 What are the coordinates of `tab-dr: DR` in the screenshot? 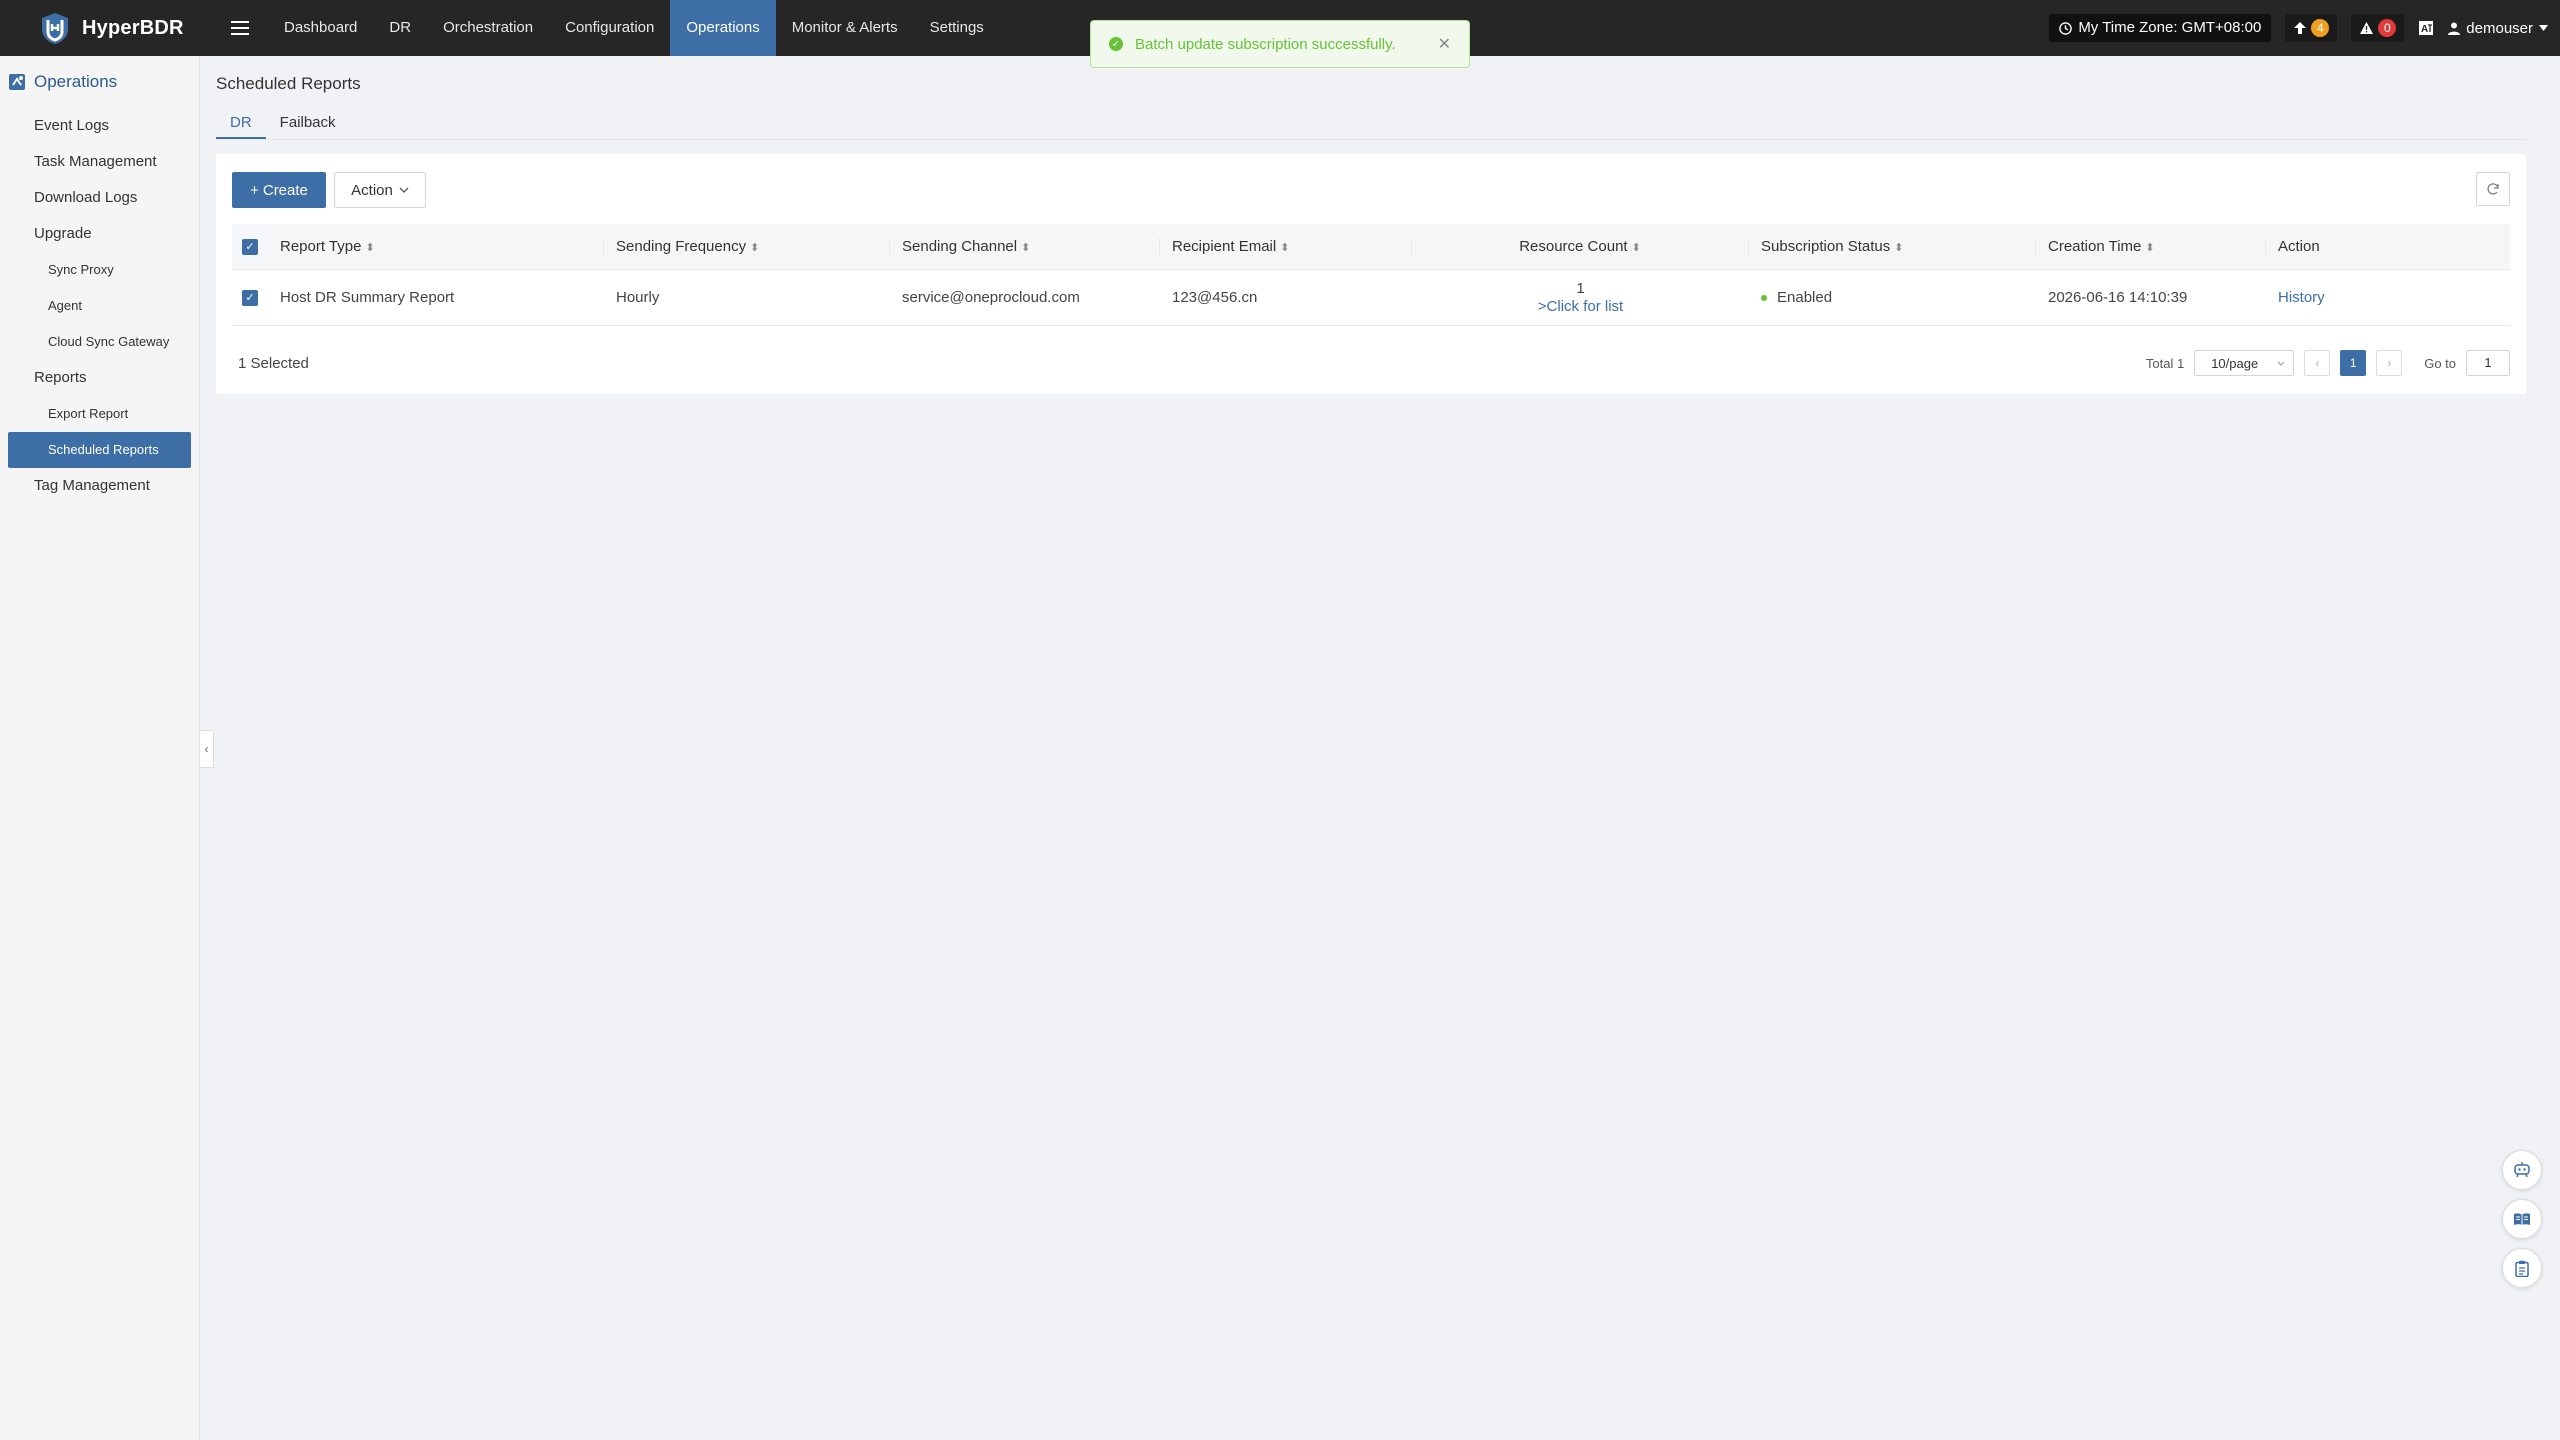 It's located at (241, 123).